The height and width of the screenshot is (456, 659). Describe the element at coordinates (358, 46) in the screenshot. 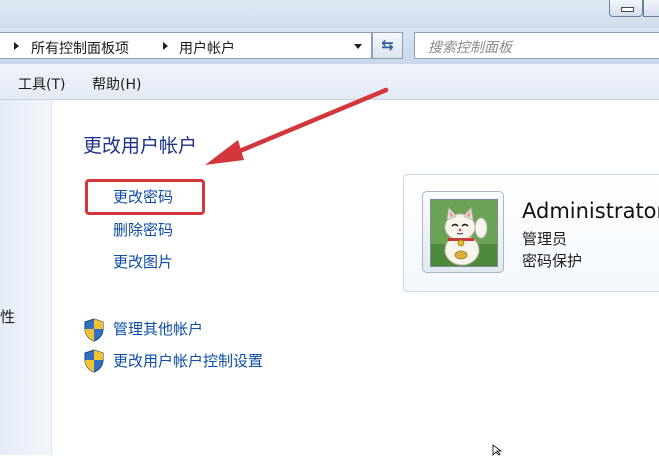

I see `chevron-down-icon` at that location.